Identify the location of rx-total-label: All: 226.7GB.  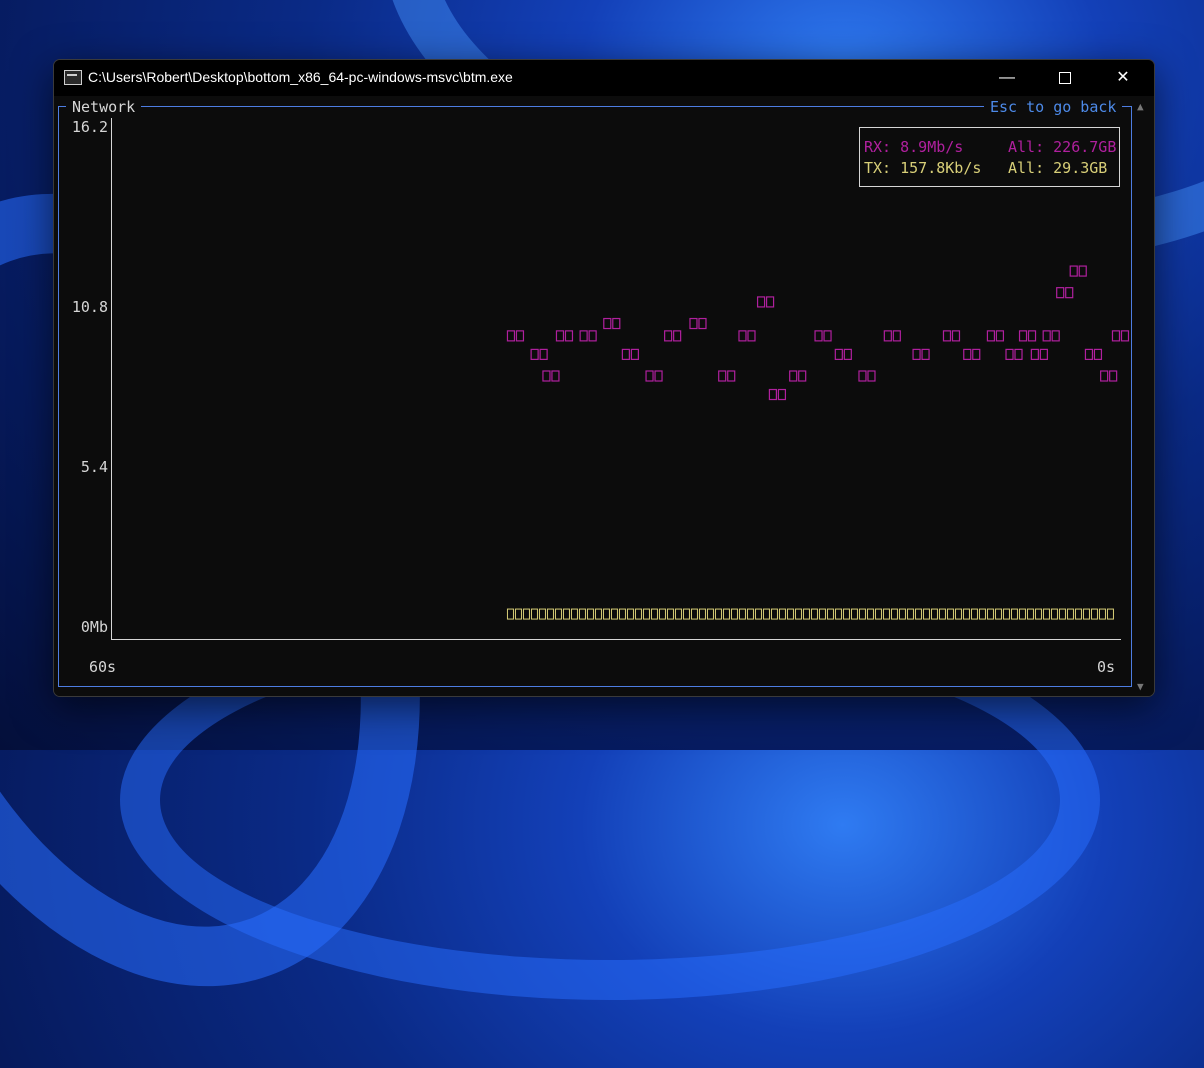
(1062, 147).